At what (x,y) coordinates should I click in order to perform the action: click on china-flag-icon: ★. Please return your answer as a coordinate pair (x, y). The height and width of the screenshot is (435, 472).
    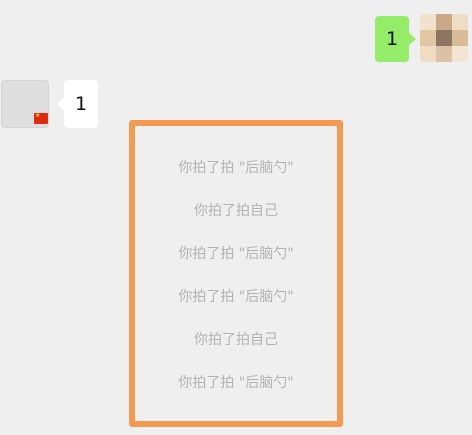
    Looking at the image, I should click on (41, 118).